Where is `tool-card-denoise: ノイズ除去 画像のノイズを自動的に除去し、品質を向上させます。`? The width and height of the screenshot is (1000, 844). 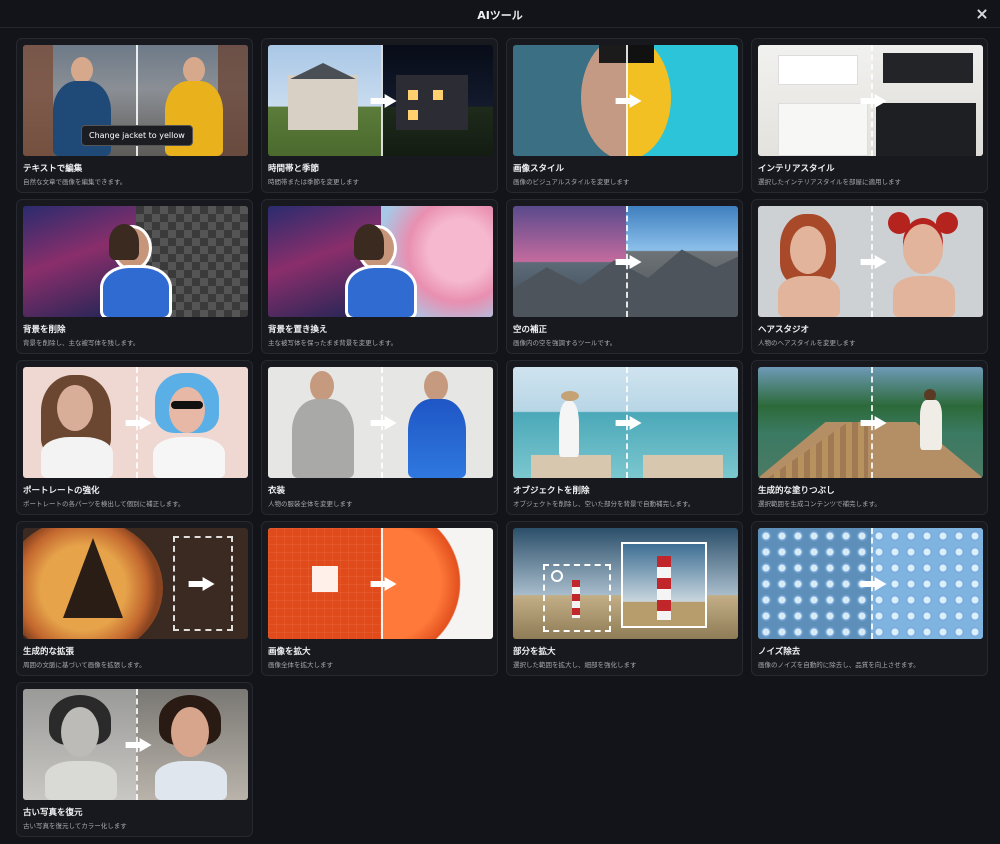 tool-card-denoise: ノイズ除去 画像のノイズを自動的に除去し、品質を向上させます。 is located at coordinates (869, 598).